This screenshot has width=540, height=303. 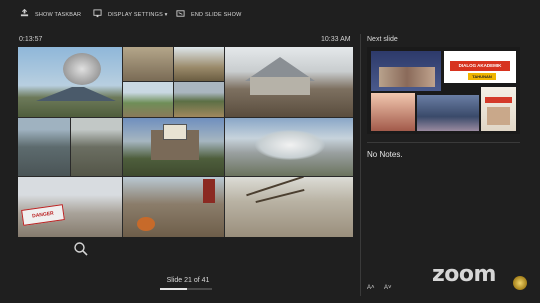 I want to click on end-slide-show-button: END SLIDE SHOW, so click(x=208, y=14).